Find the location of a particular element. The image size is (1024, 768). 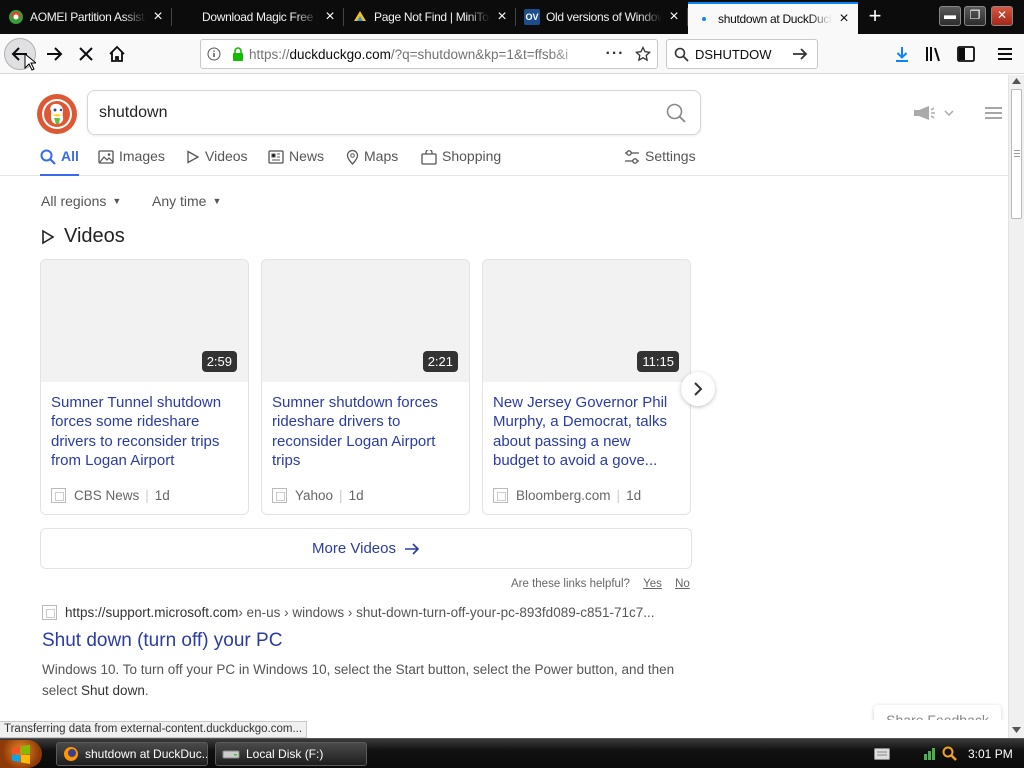

chevron-right-icon is located at coordinates (698, 389).